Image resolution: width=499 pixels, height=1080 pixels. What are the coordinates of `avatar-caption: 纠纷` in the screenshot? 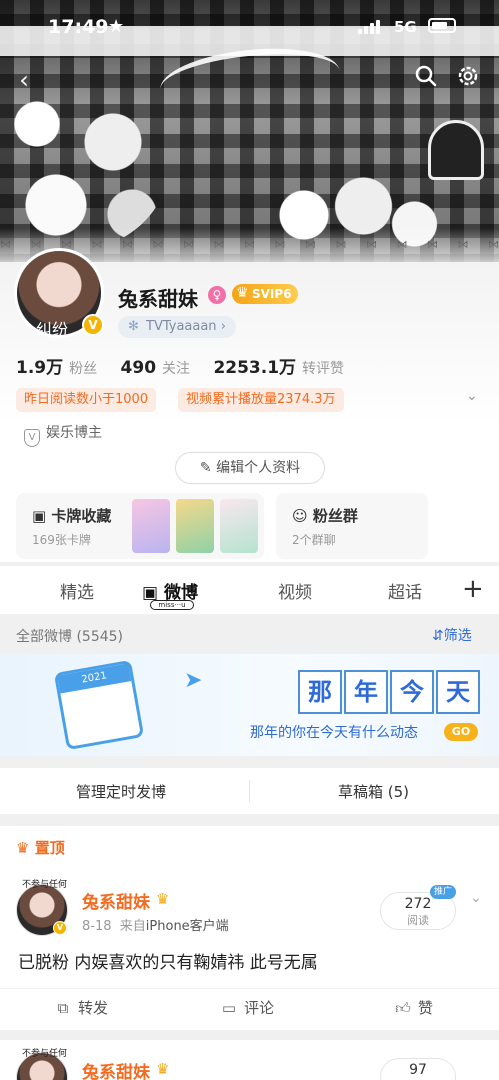 It's located at (52, 329).